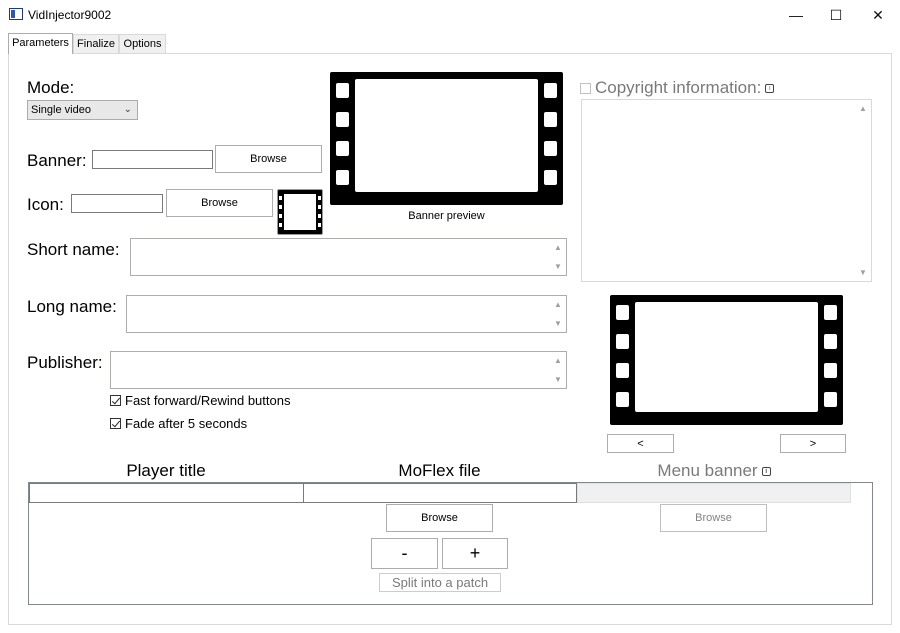 Image resolution: width=900 pixels, height=633 pixels. Describe the element at coordinates (72, 306) in the screenshot. I see `long-name-label: Long name:` at that location.